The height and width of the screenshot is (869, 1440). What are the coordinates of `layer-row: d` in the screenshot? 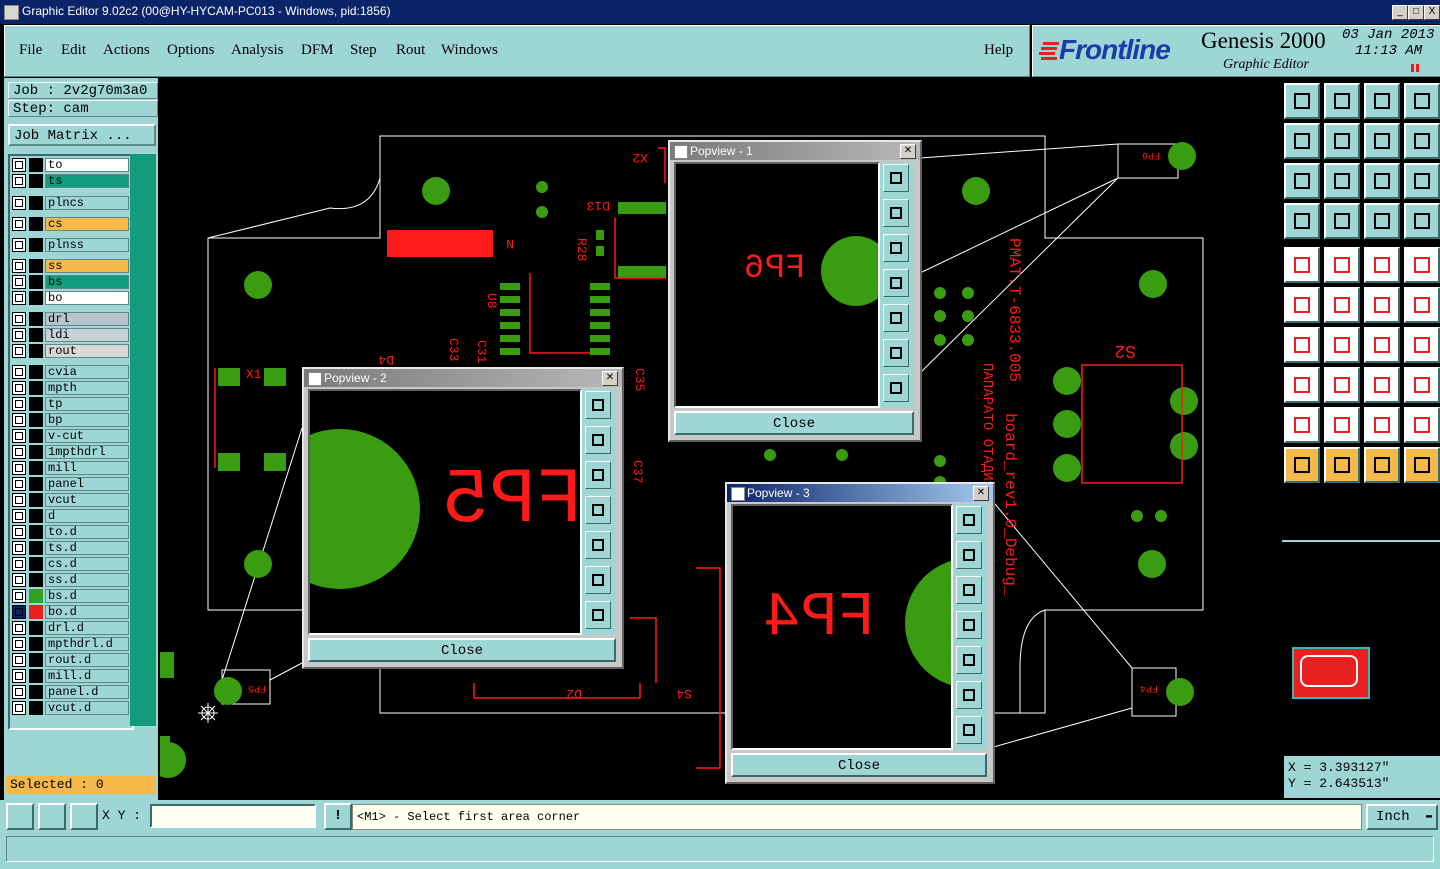 It's located at (70, 516).